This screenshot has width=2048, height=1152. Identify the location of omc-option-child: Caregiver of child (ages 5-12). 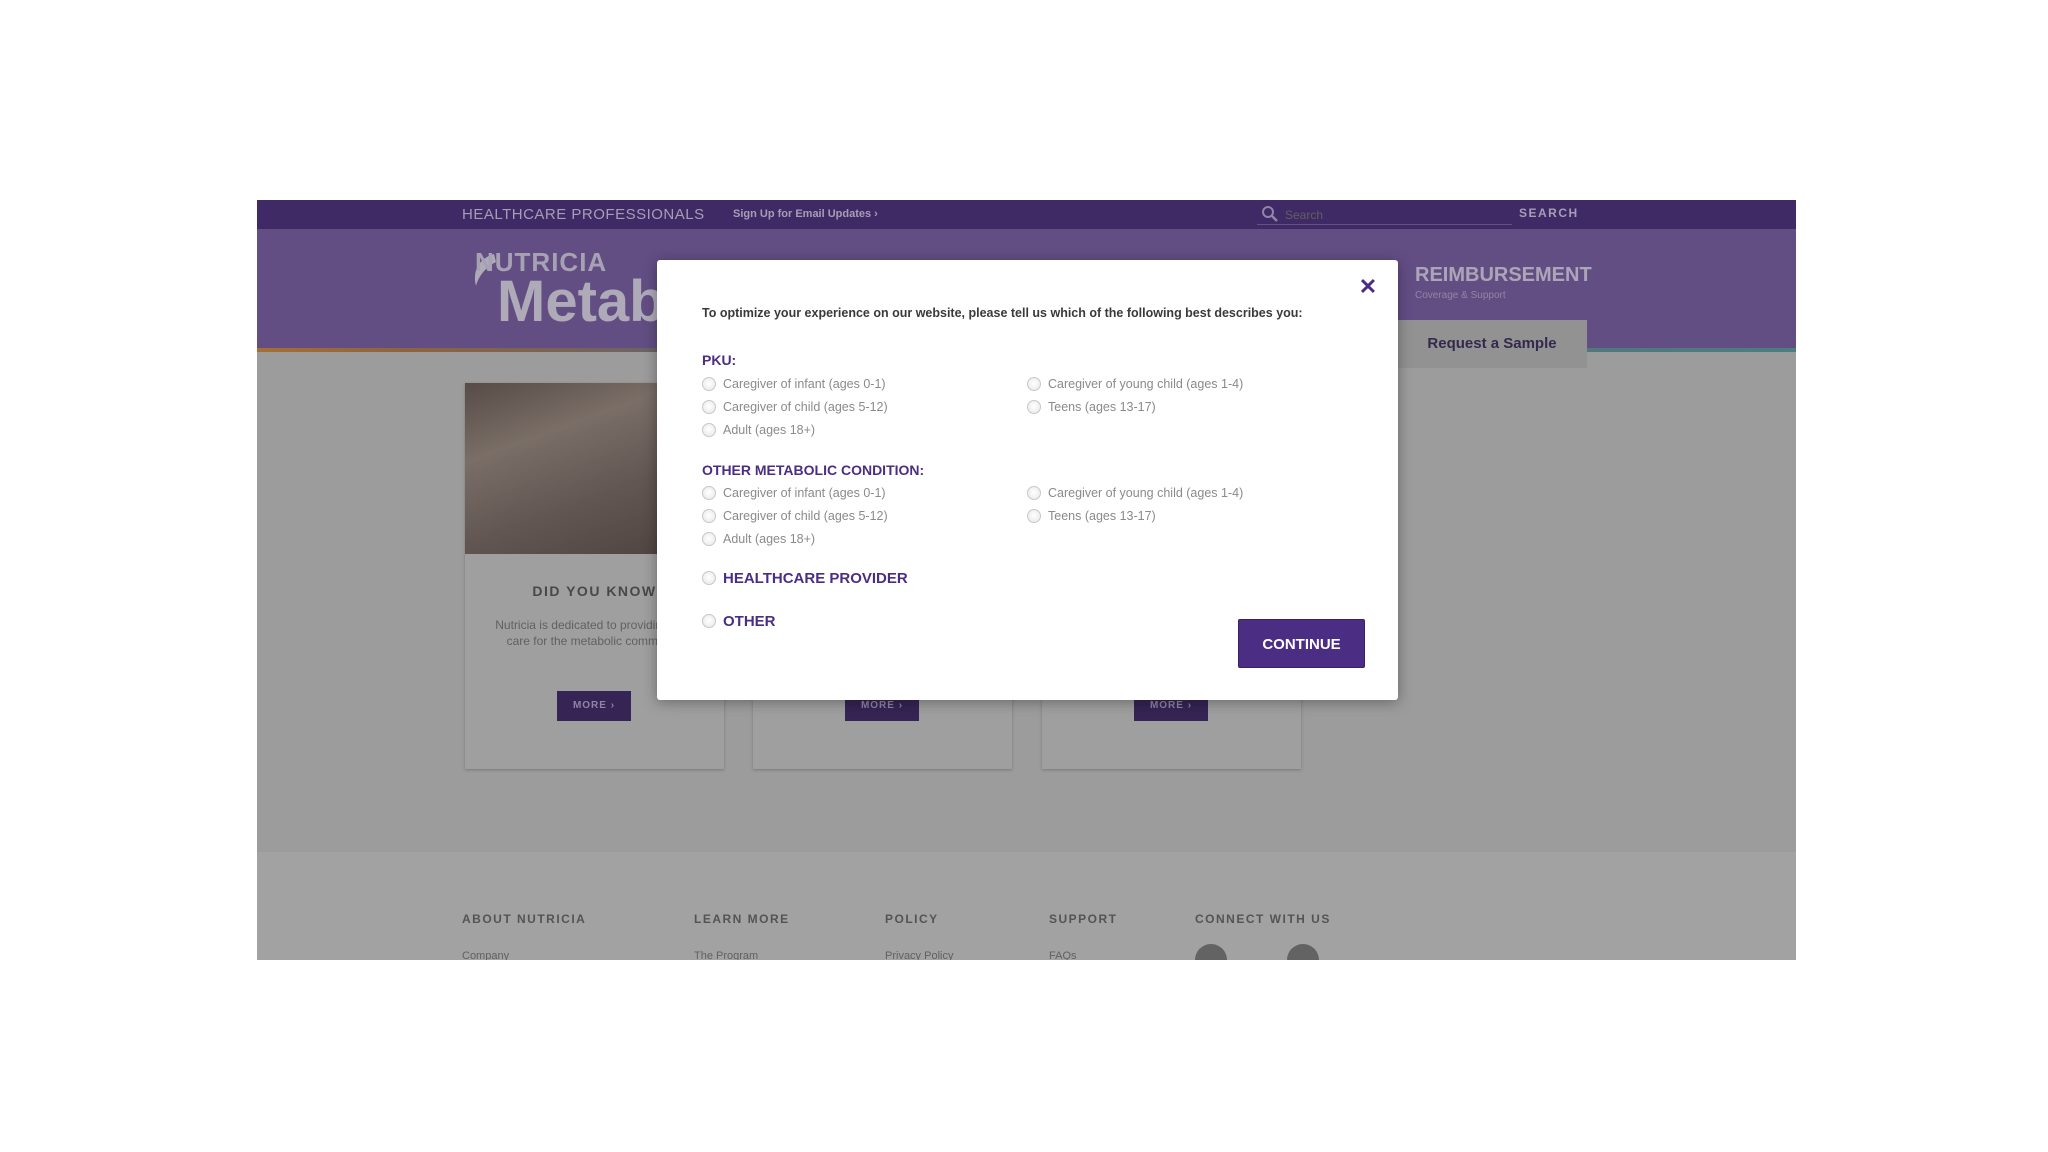
(795, 516).